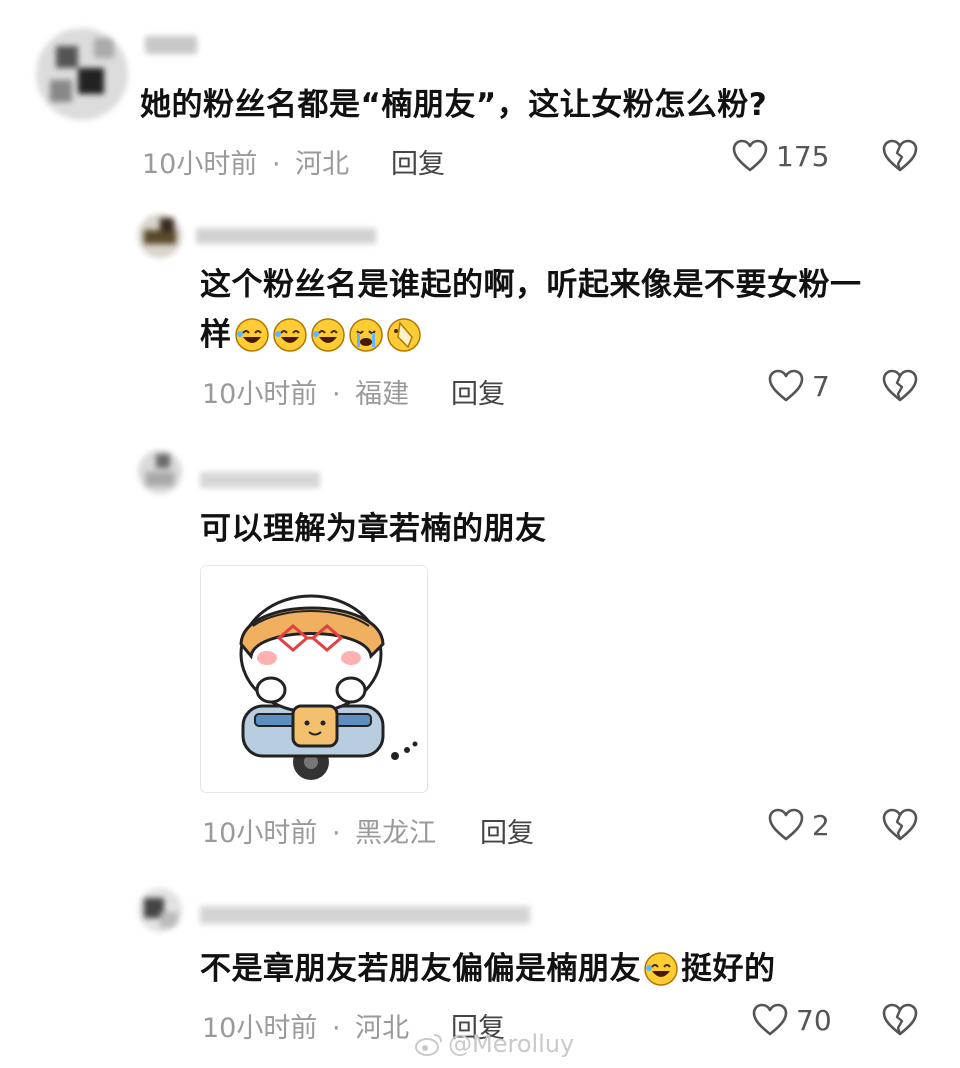  I want to click on facepalm-emoji, so click(403, 335).